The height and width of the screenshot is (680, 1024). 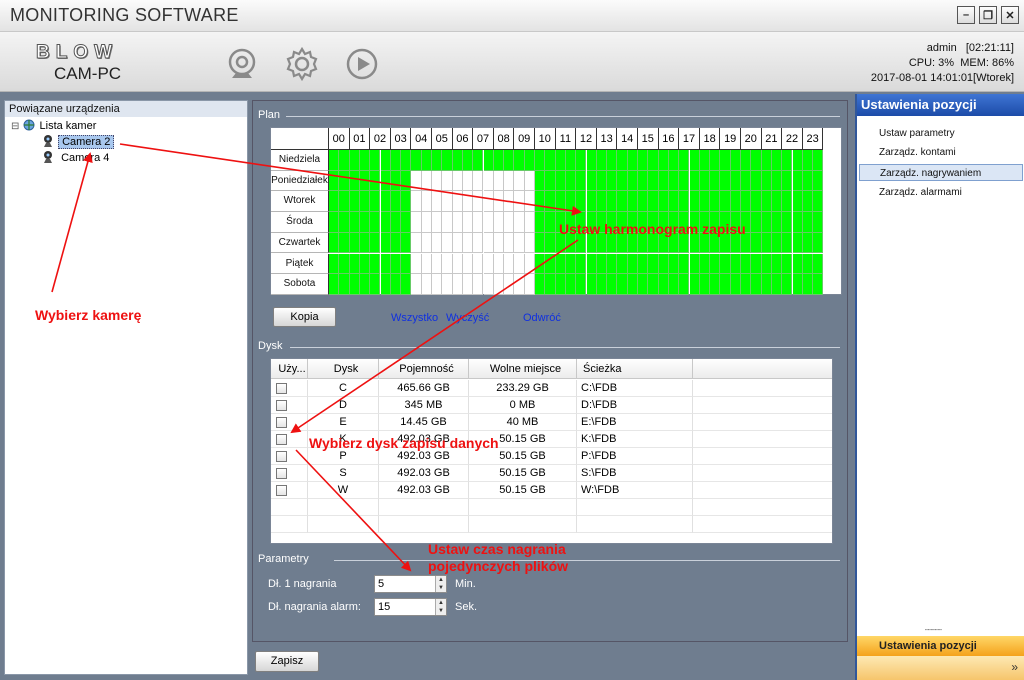 I want to click on arrow-to-schedule, so click(x=350, y=179).